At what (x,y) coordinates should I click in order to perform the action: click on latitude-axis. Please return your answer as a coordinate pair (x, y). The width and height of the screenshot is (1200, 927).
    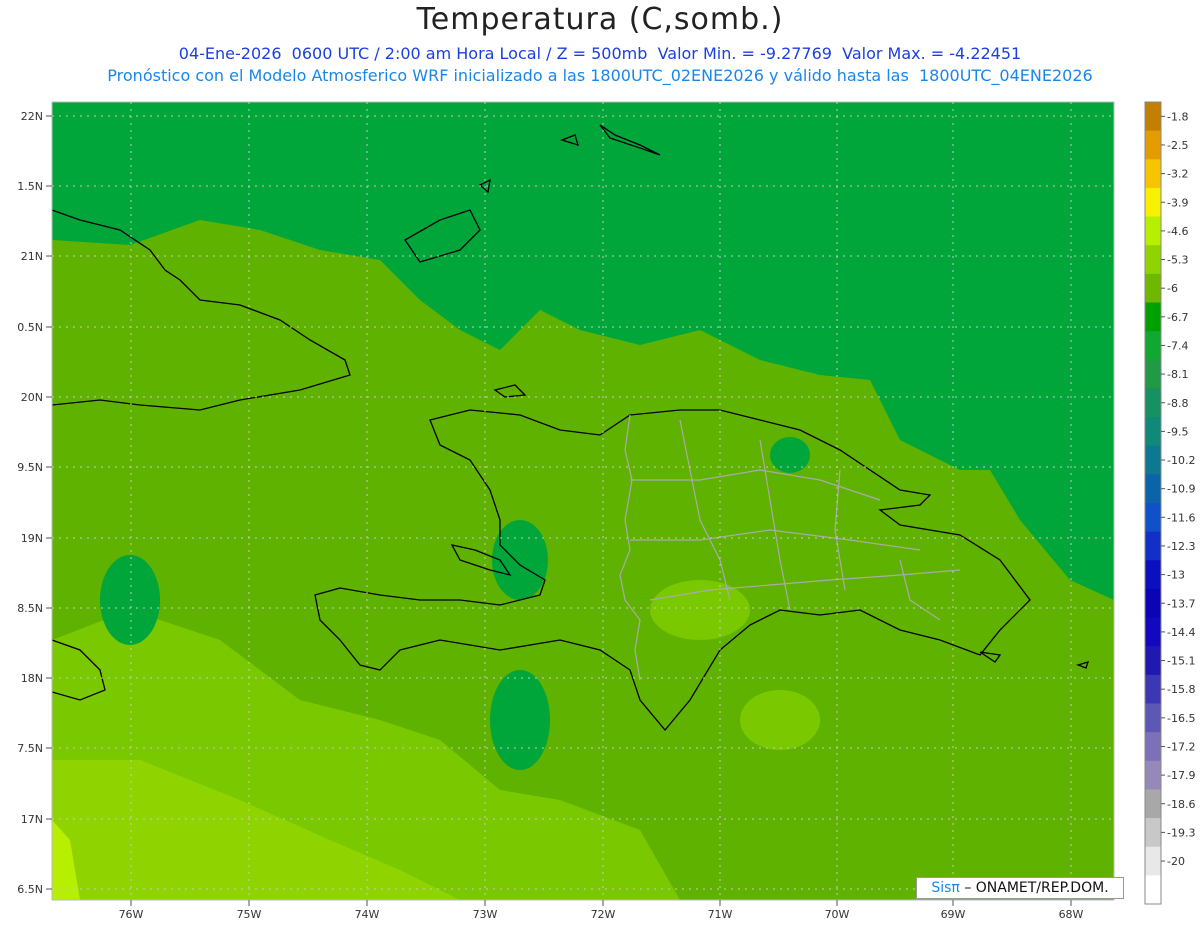
    Looking at the image, I should click on (49, 502).